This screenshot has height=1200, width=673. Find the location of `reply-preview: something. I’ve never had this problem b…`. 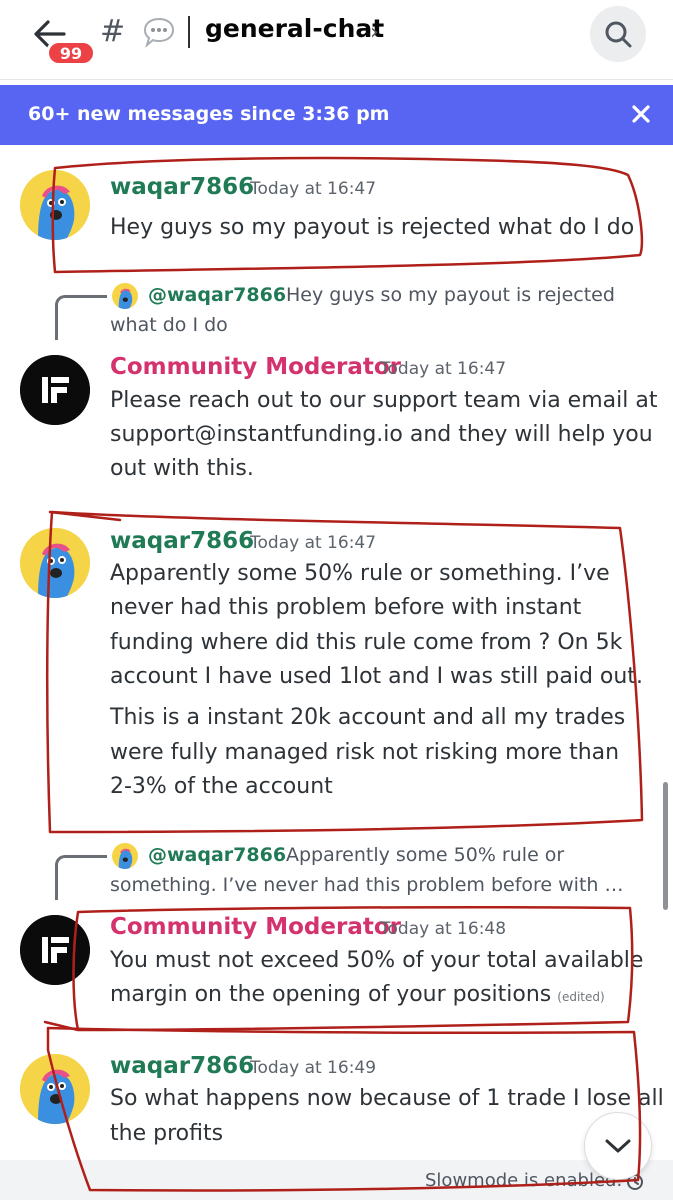

reply-preview: something. I’ve never had this problem b… is located at coordinates (367, 885).